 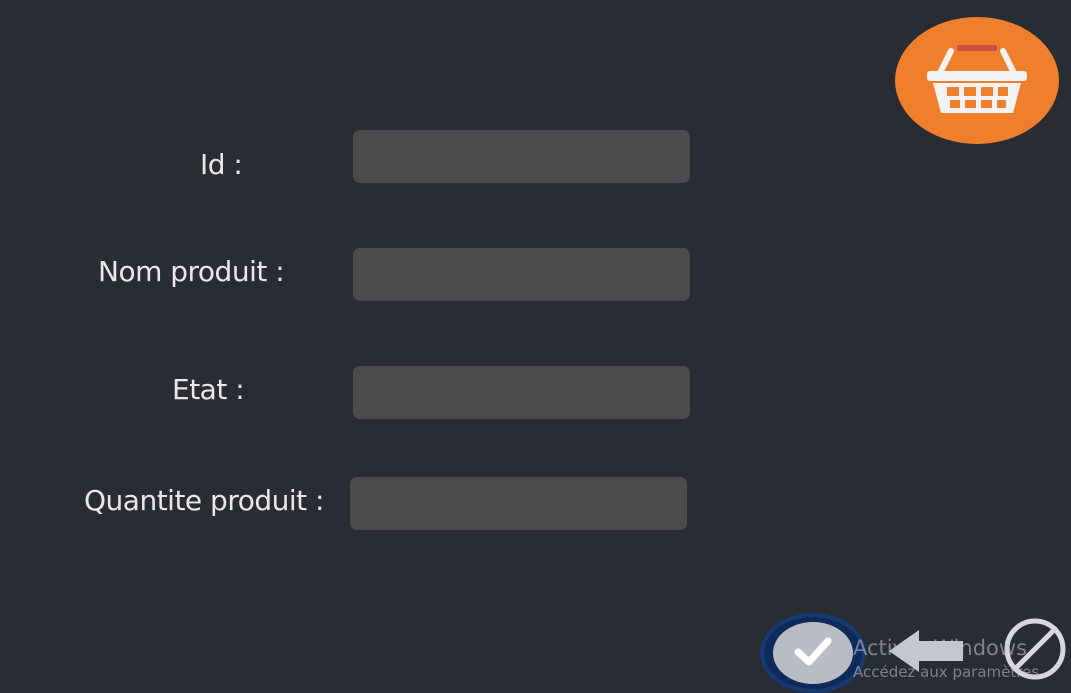 I want to click on nom-produit-input, so click(x=521, y=274).